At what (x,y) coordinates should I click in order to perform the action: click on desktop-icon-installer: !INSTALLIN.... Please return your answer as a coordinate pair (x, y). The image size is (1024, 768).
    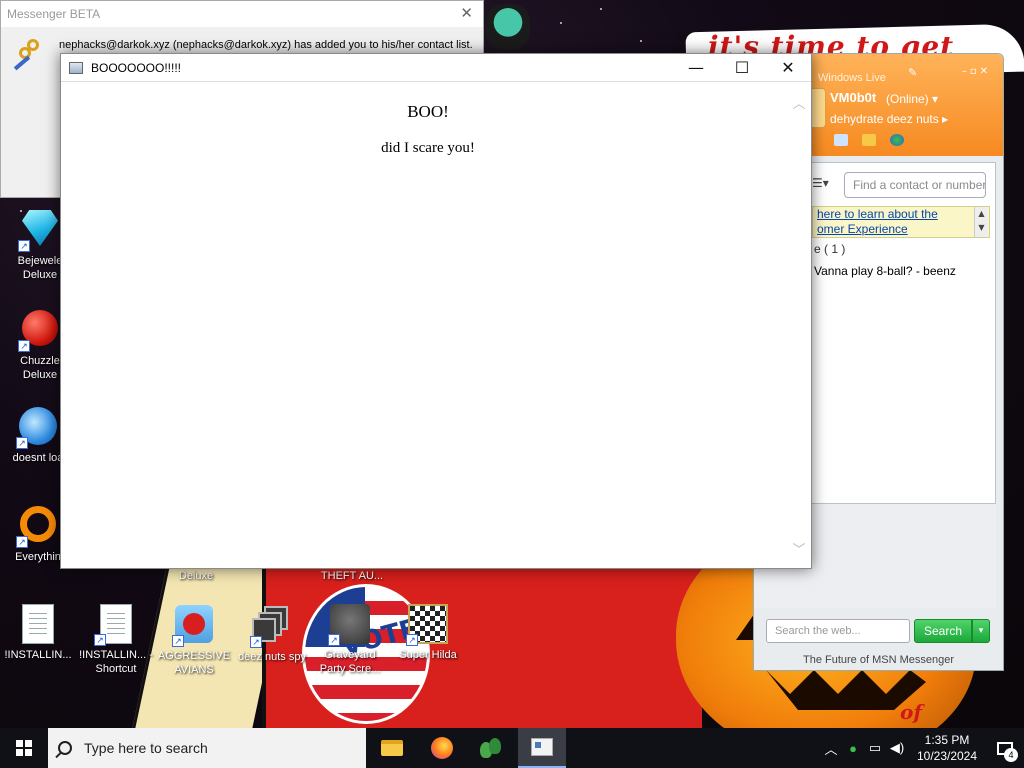
    Looking at the image, I should click on (38, 633).